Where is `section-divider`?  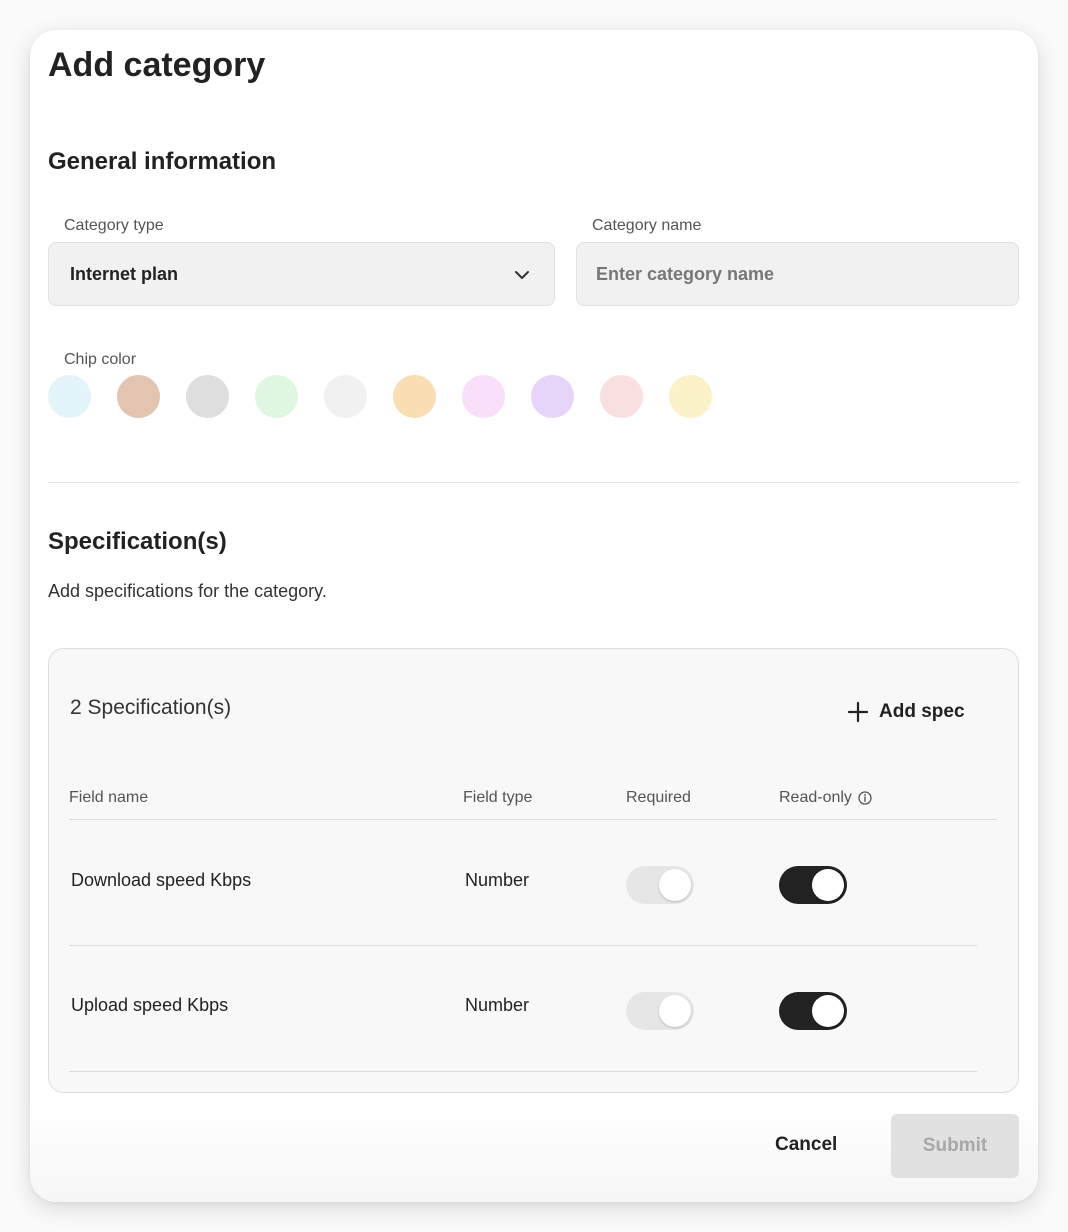 section-divider is located at coordinates (533, 482).